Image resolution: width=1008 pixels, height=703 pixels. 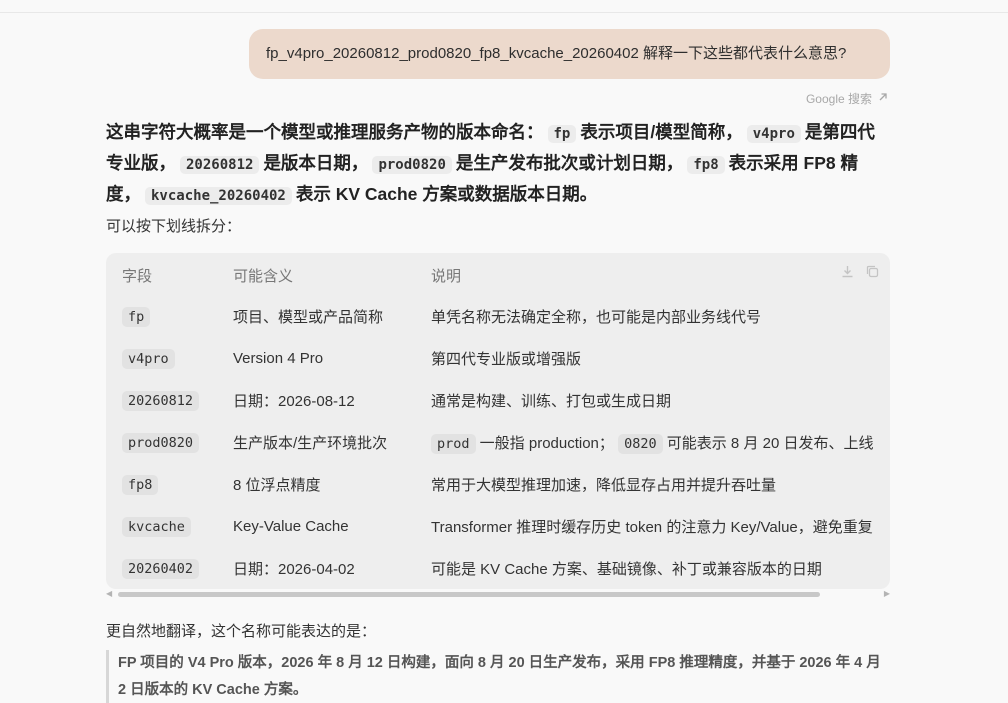 I want to click on note-cell: 单凭名称无法确定全称，也可能是内部业务线代号, so click(x=660, y=316).